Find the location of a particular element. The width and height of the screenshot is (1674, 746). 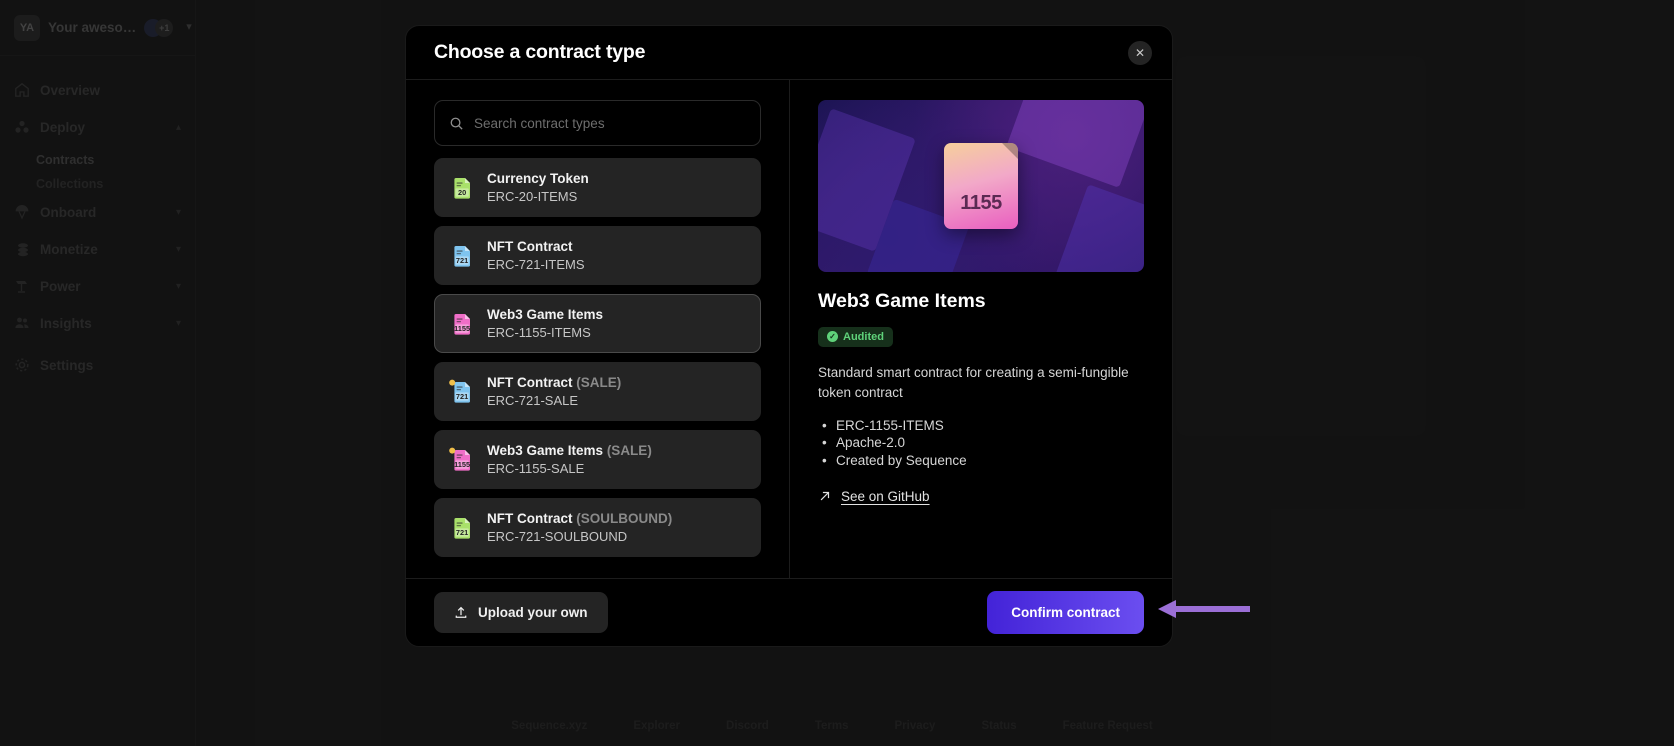

see-on-github-link: See on GitHub is located at coordinates (874, 496).